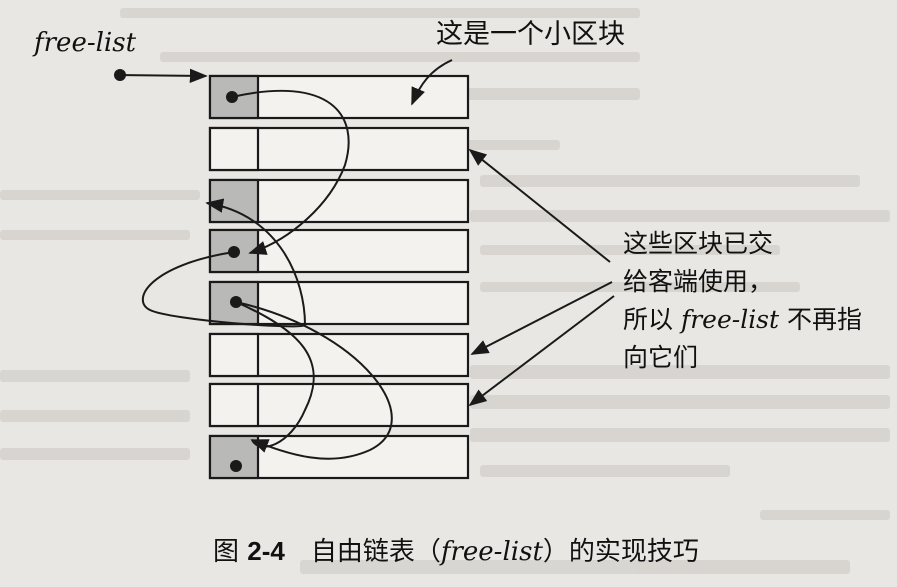 The image size is (897, 587). Describe the element at coordinates (530, 34) in the screenshot. I see `small-block-note: 这是一个小区块` at that location.